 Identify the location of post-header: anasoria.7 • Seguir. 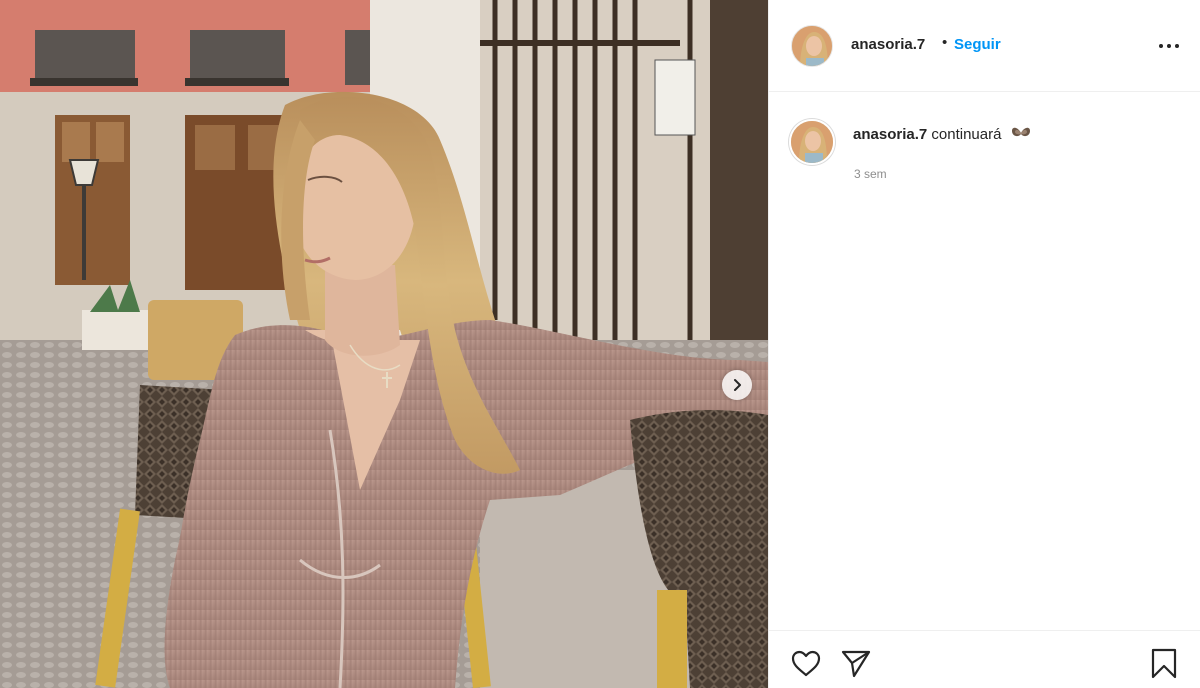
(984, 46).